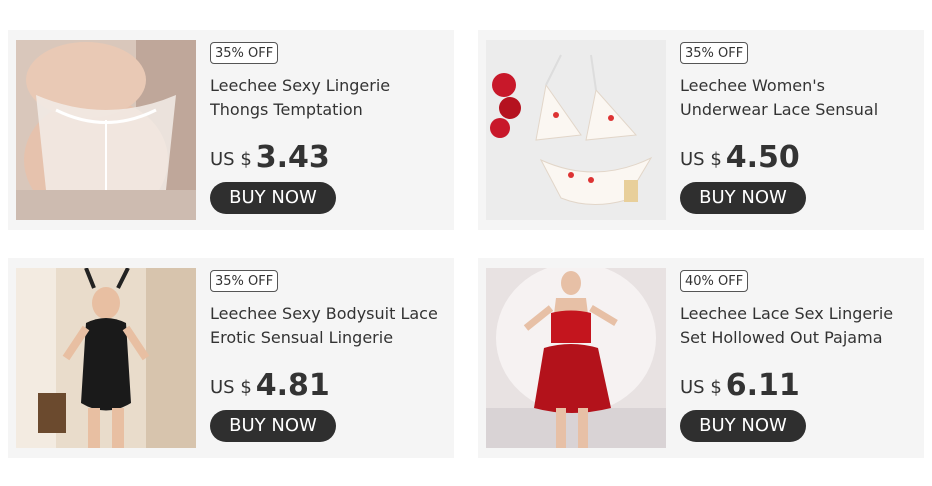  I want to click on product-price: US $4.50, so click(740, 157).